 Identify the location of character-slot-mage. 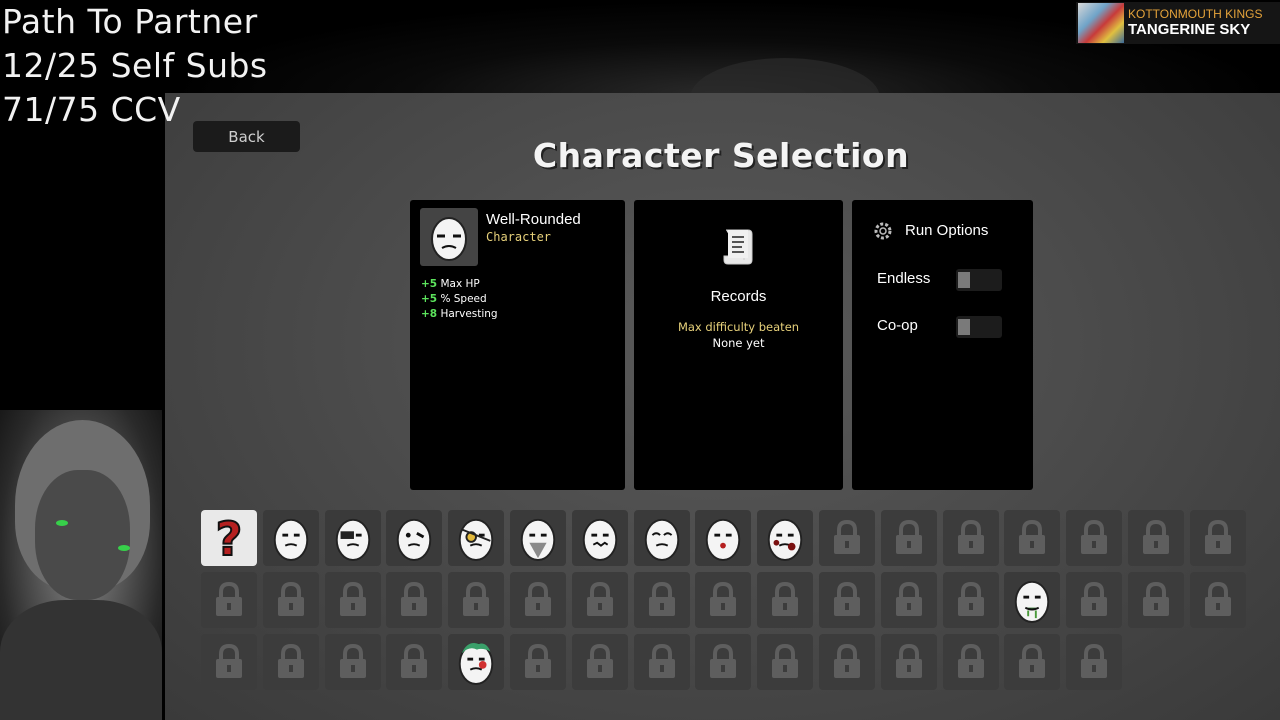
(538, 538).